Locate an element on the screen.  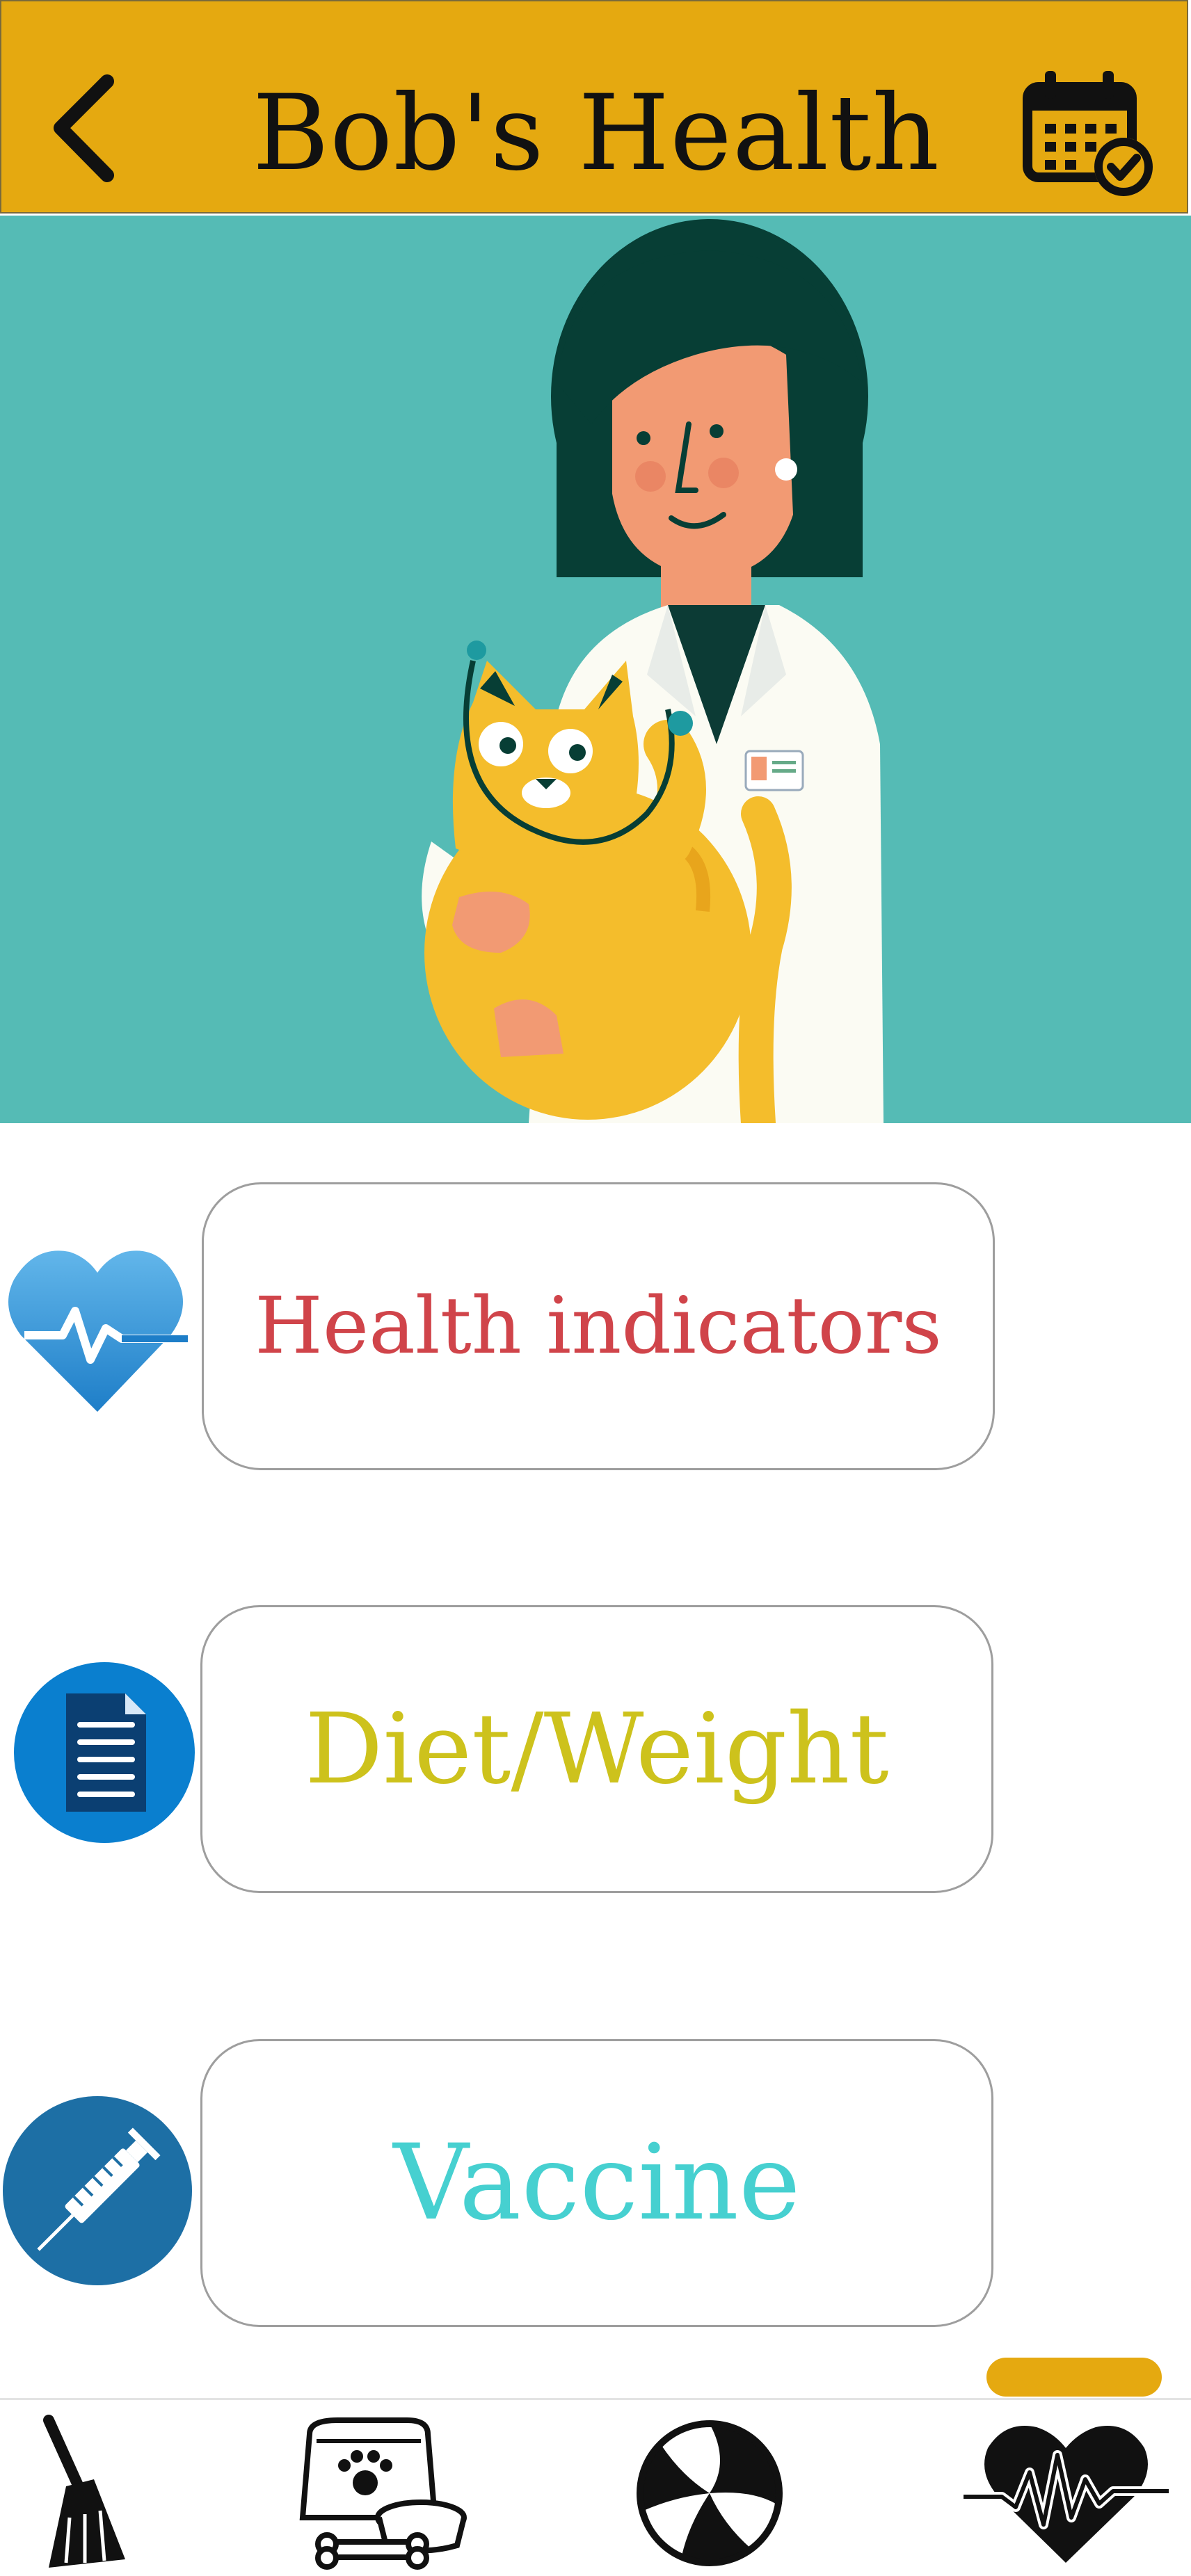
calendar-check-icon is located at coordinates (1087, 132).